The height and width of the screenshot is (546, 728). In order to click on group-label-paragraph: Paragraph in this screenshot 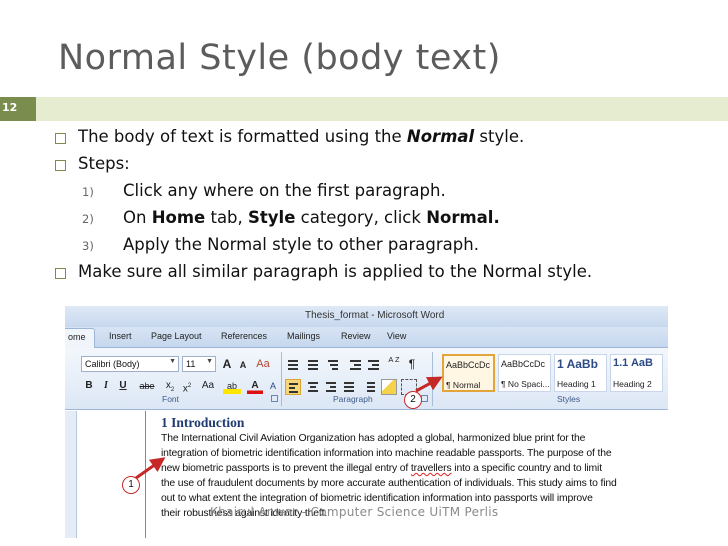, I will do `click(353, 399)`.